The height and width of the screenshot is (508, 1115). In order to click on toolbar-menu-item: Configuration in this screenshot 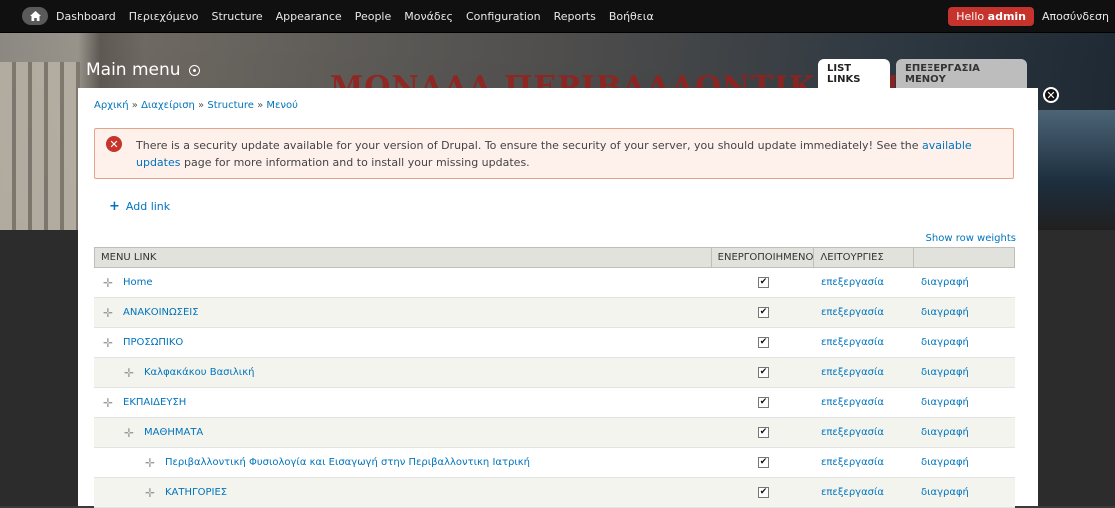, I will do `click(503, 16)`.